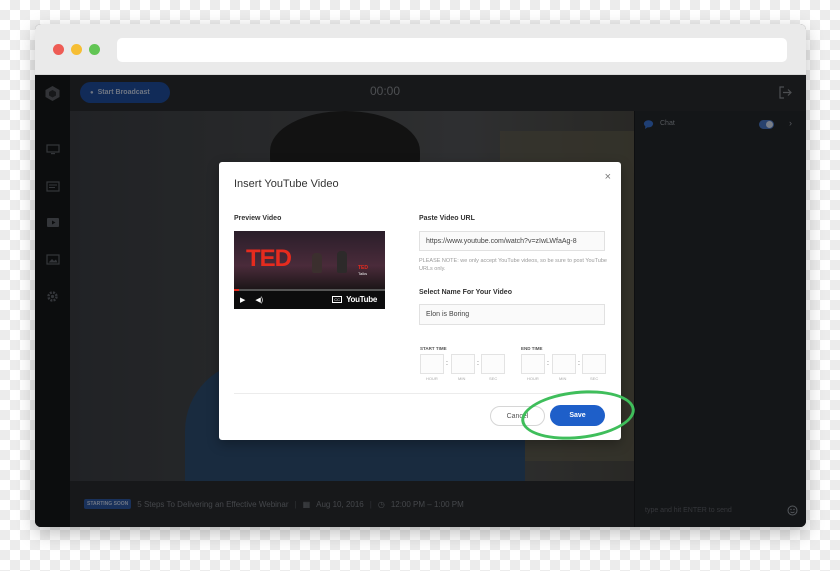 The height and width of the screenshot is (571, 840). Describe the element at coordinates (465, 292) in the screenshot. I see `video-name-label: Select Name For Your Video` at that location.